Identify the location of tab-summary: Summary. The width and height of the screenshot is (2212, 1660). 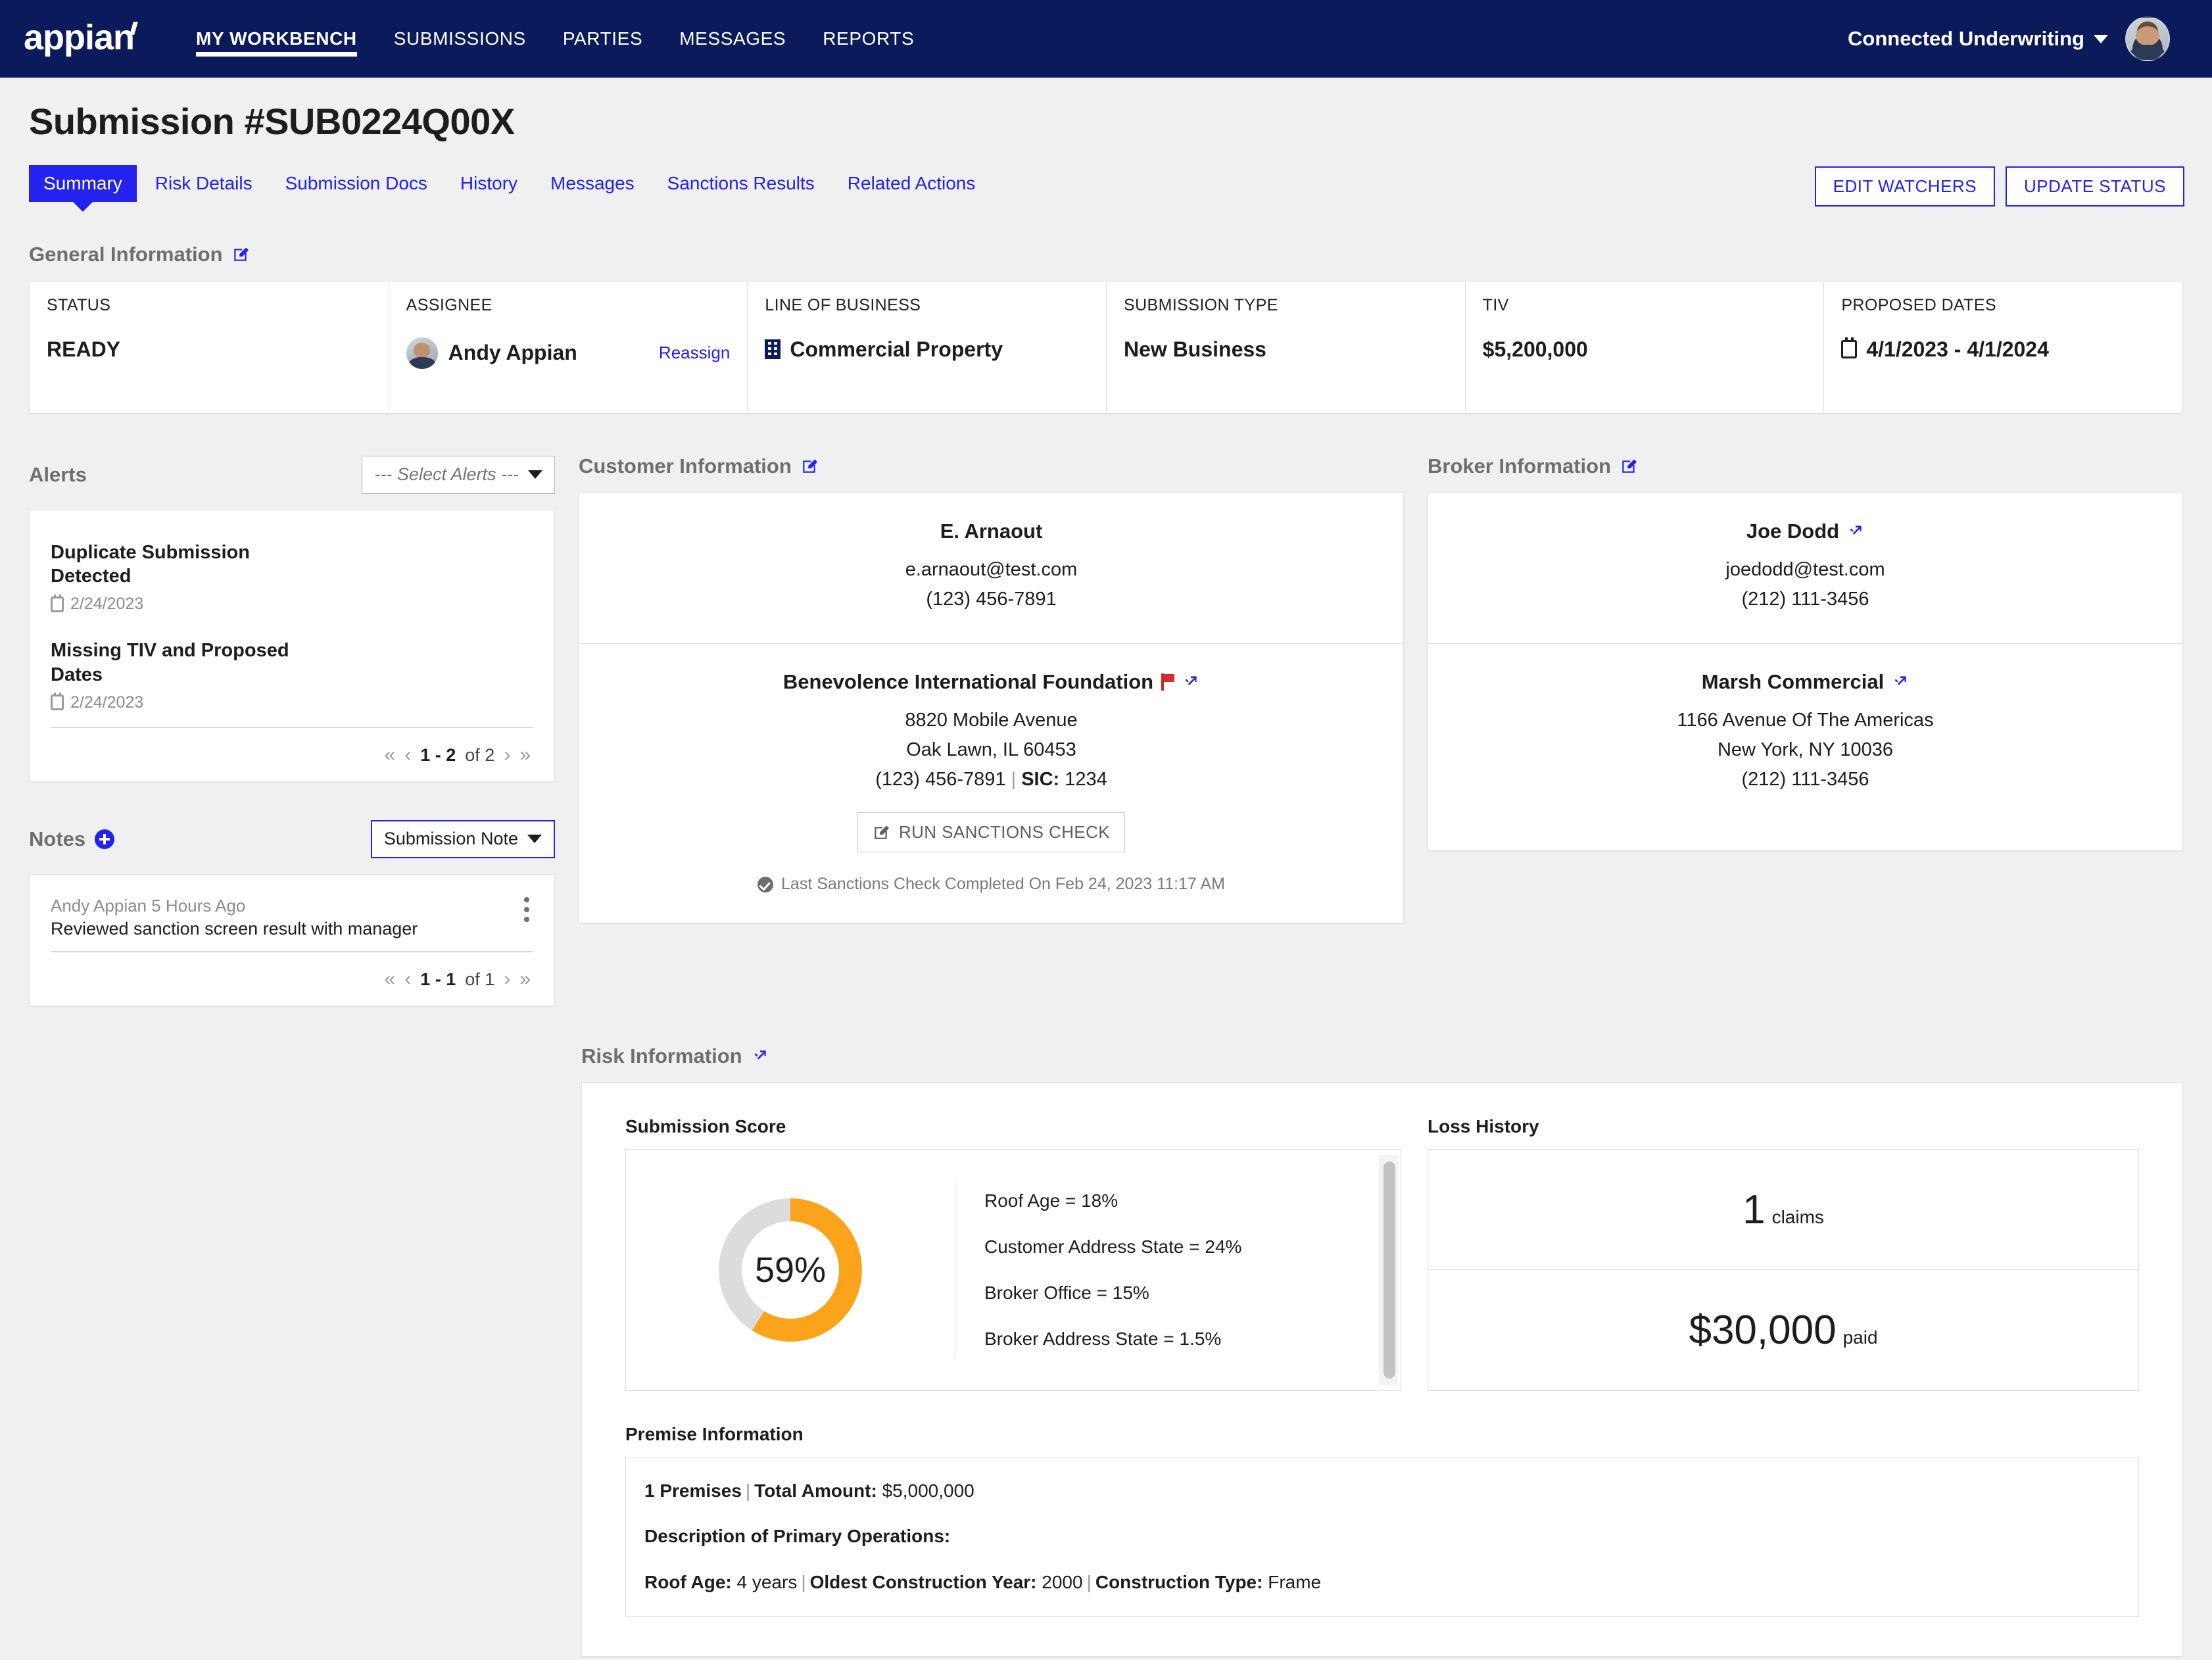
(83, 183).